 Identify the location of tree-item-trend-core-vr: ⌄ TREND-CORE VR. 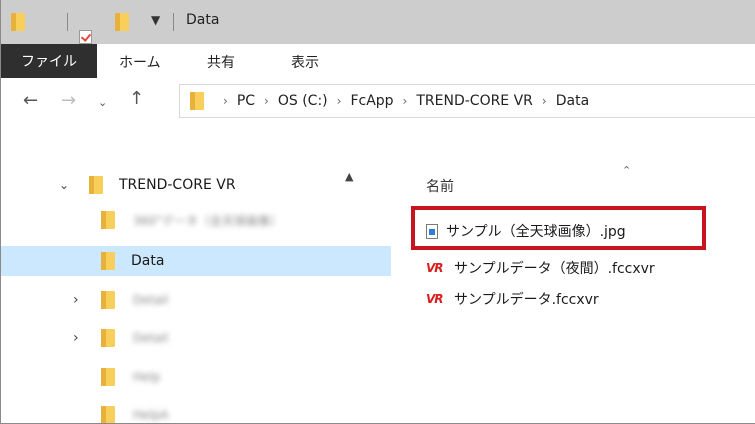
(196, 185).